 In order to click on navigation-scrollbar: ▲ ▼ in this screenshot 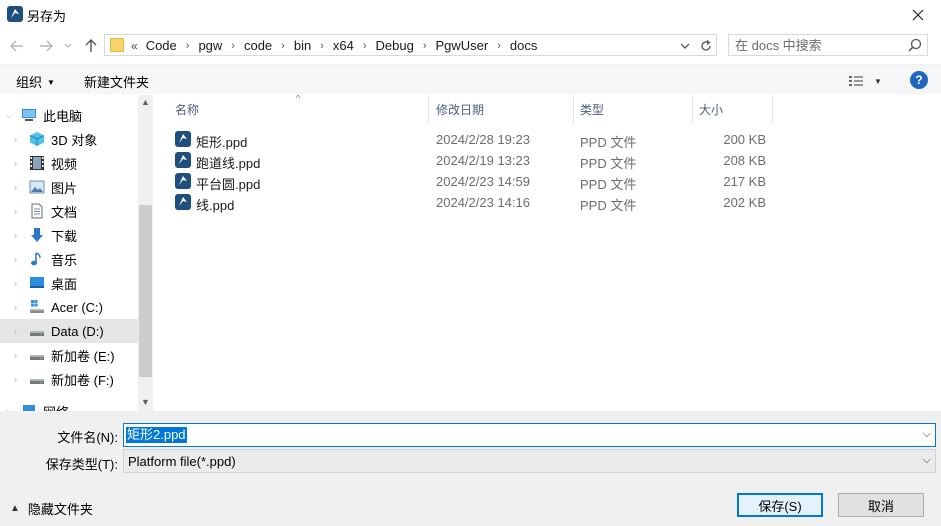, I will do `click(145, 253)`.